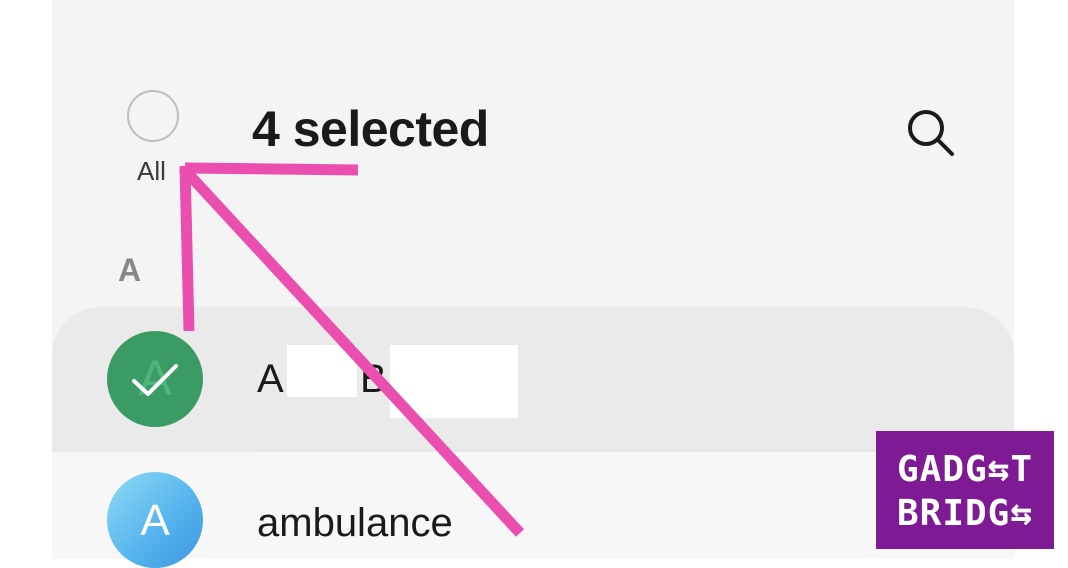 The image size is (1068, 568). What do you see at coordinates (965, 469) in the screenshot?
I see `logo-line-1: GADG⇆T` at bounding box center [965, 469].